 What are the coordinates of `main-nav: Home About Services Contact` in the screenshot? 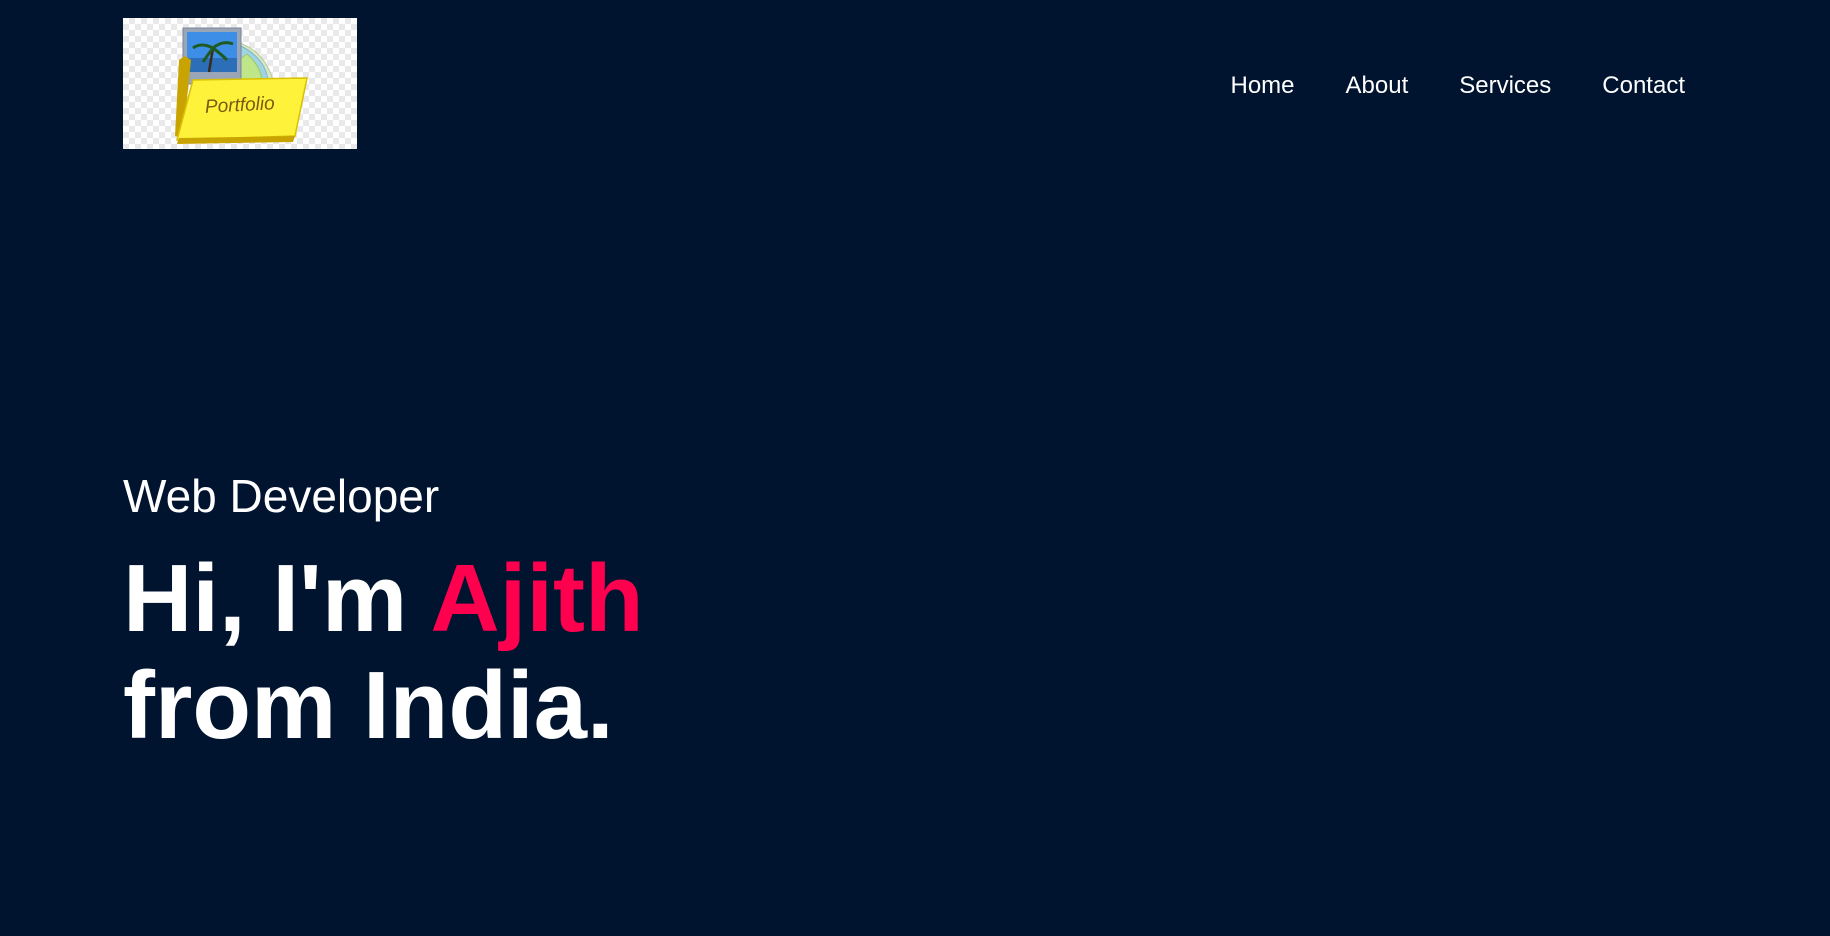 It's located at (1458, 86).